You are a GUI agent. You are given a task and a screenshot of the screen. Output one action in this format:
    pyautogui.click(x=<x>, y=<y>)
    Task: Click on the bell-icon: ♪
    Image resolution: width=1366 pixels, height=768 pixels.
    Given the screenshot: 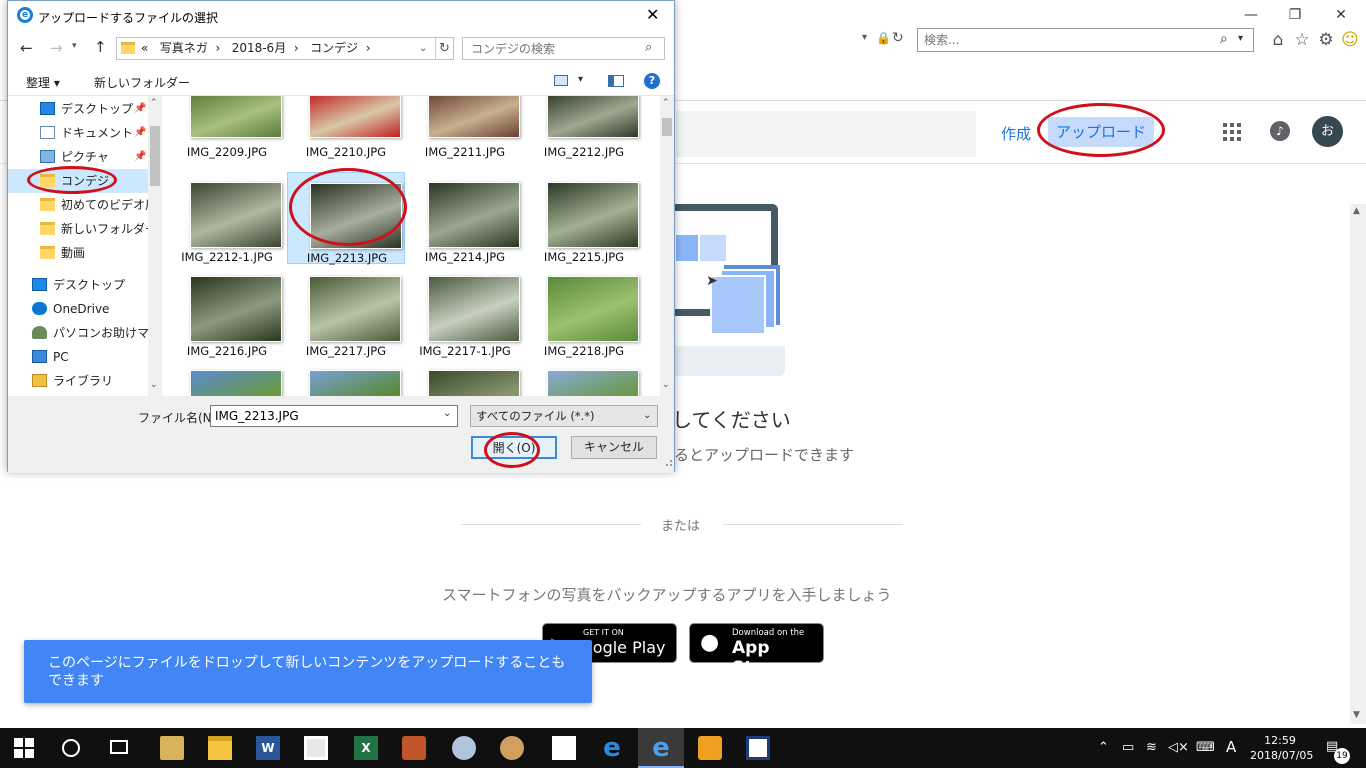 What is the action you would take?
    pyautogui.click(x=1280, y=131)
    